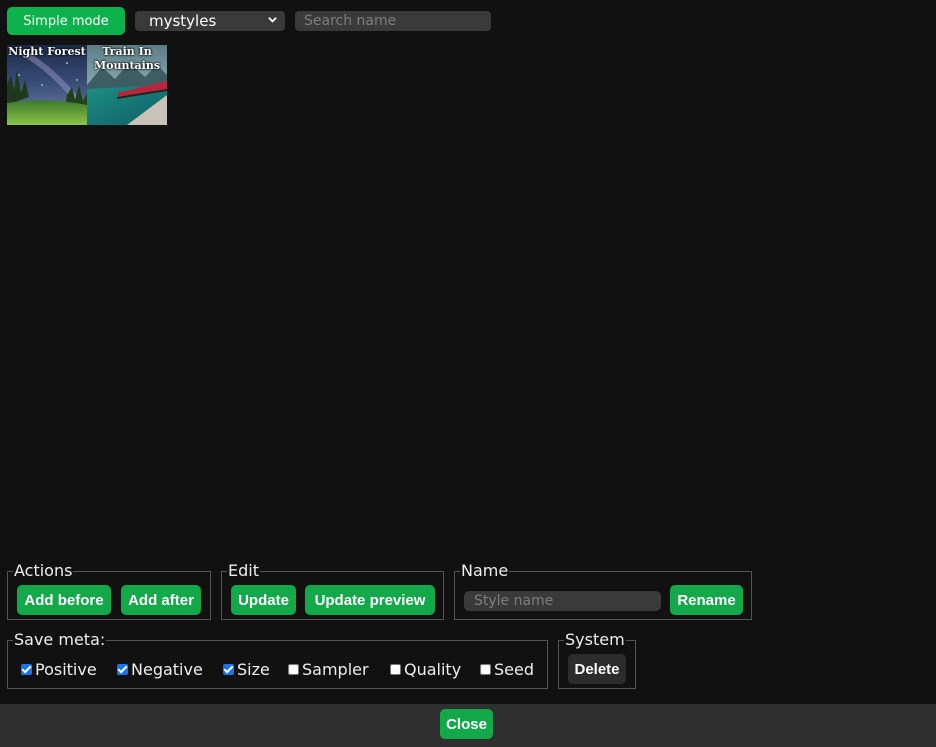 The height and width of the screenshot is (747, 936). Describe the element at coordinates (60, 639) in the screenshot. I see `save-meta-legend: Save meta:` at that location.